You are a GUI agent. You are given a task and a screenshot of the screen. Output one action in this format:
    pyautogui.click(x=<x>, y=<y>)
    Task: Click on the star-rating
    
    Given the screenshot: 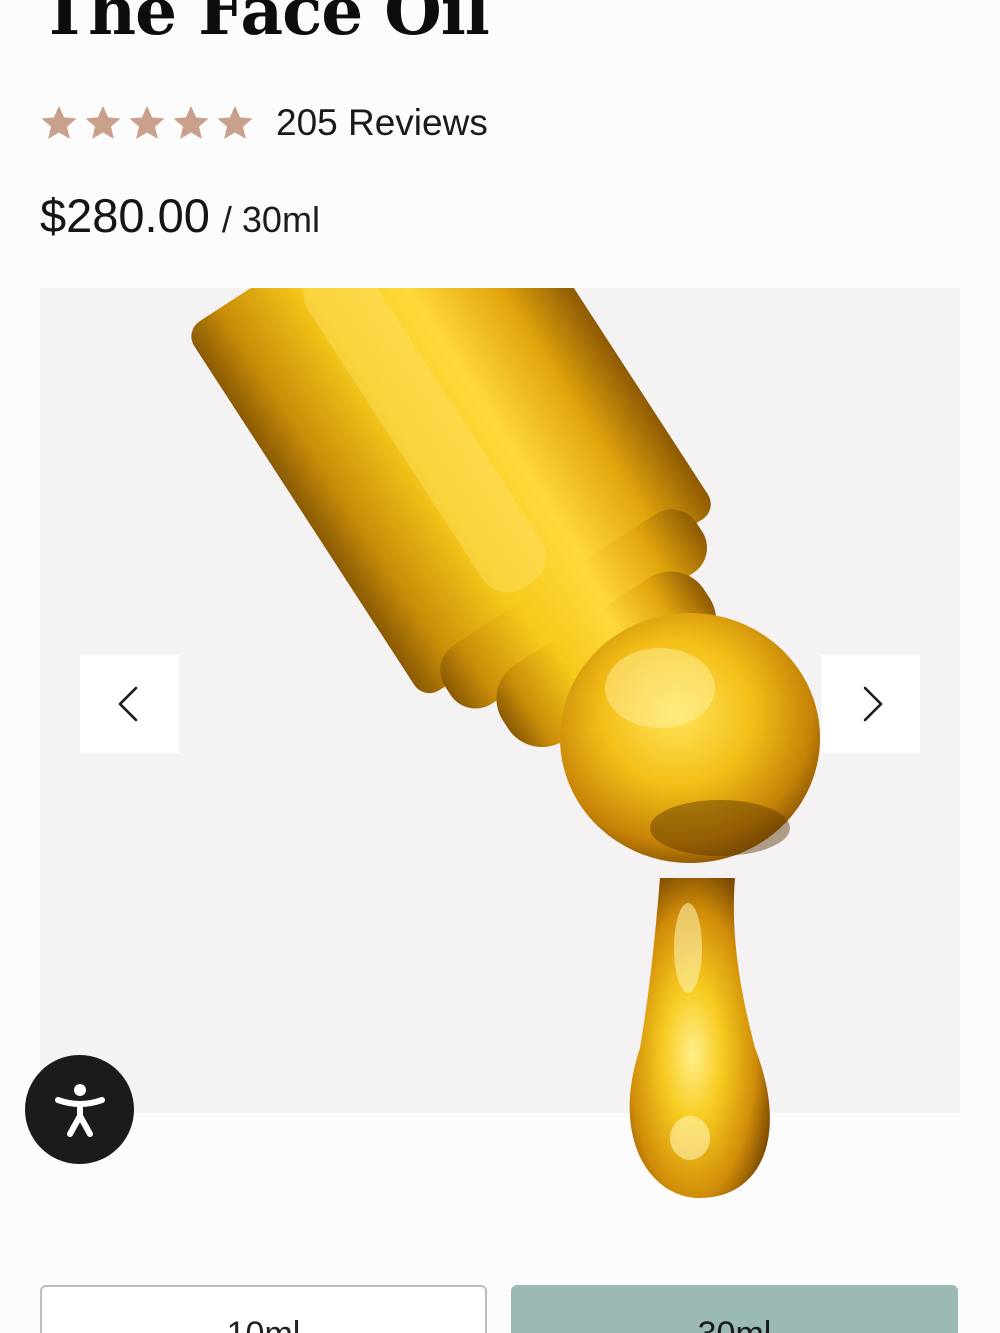 What is the action you would take?
    pyautogui.click(x=147, y=123)
    